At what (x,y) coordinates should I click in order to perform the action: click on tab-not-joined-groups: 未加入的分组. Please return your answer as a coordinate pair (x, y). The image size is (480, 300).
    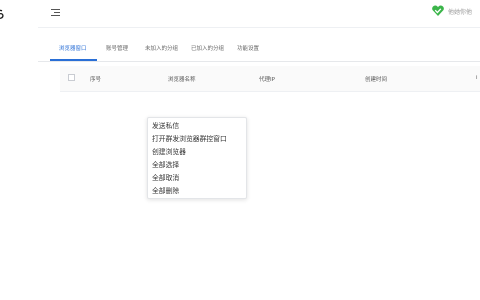
    Looking at the image, I should click on (161, 48).